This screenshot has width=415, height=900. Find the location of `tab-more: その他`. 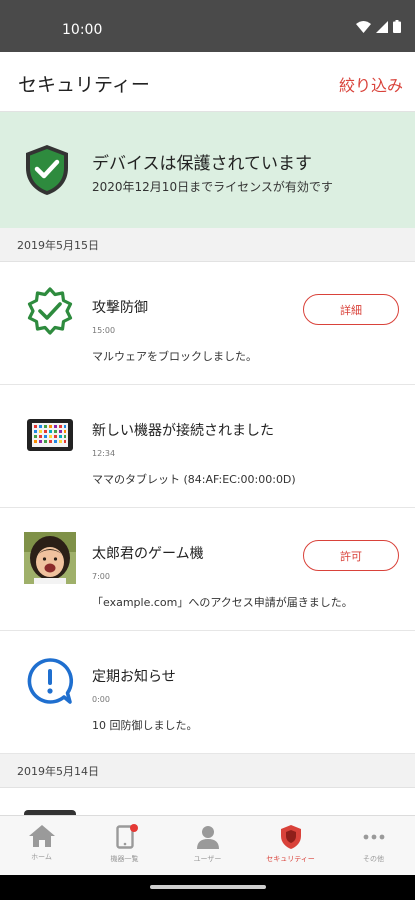

tab-more: その他 is located at coordinates (373, 845).